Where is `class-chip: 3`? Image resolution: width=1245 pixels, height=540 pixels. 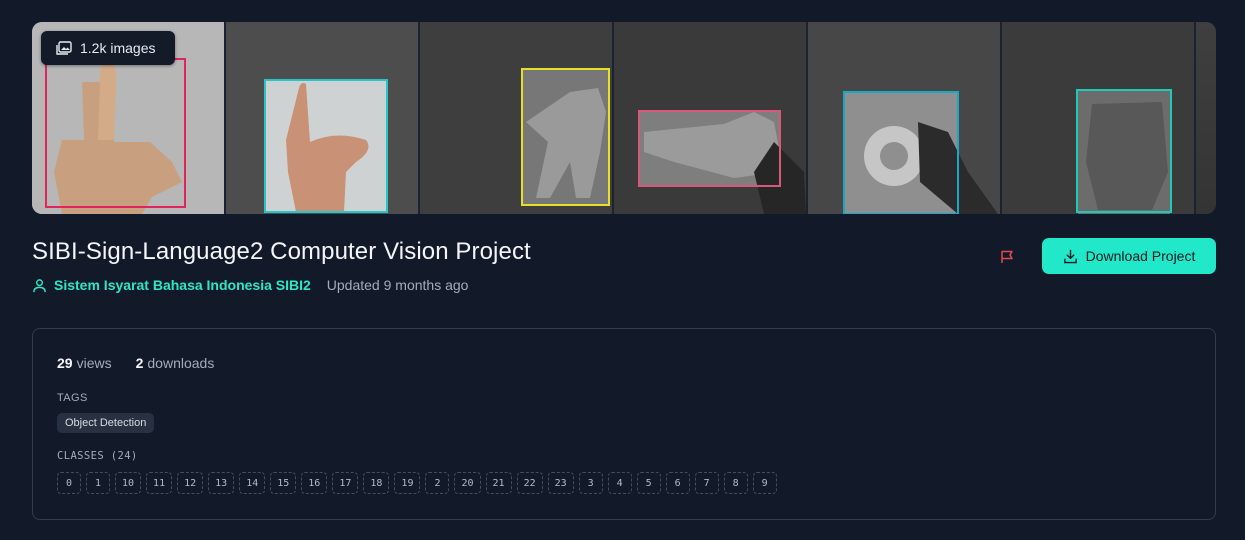
class-chip: 3 is located at coordinates (590, 483).